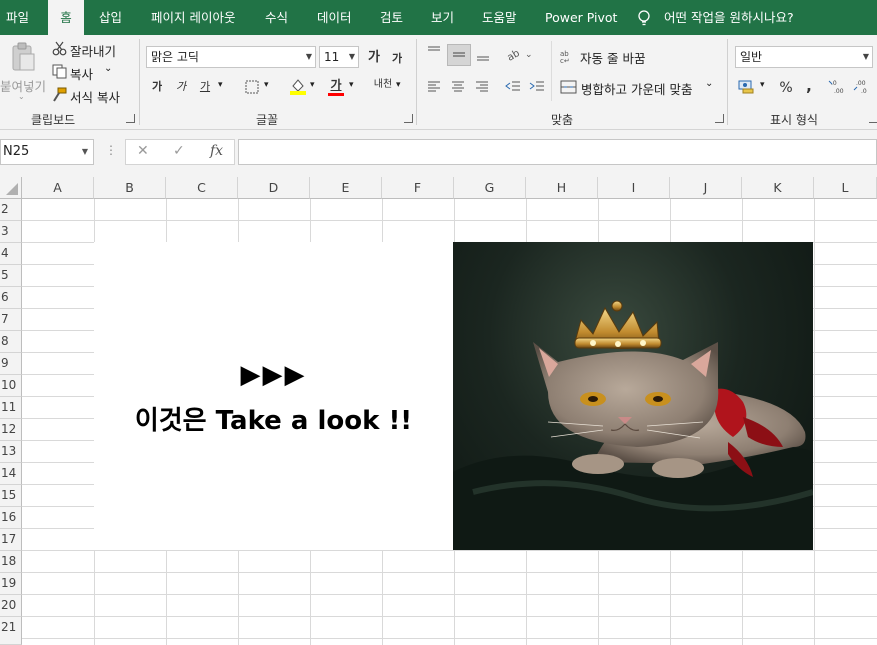 This screenshot has height=645, width=877. What do you see at coordinates (11, 540) in the screenshot?
I see `row-header: 17` at bounding box center [11, 540].